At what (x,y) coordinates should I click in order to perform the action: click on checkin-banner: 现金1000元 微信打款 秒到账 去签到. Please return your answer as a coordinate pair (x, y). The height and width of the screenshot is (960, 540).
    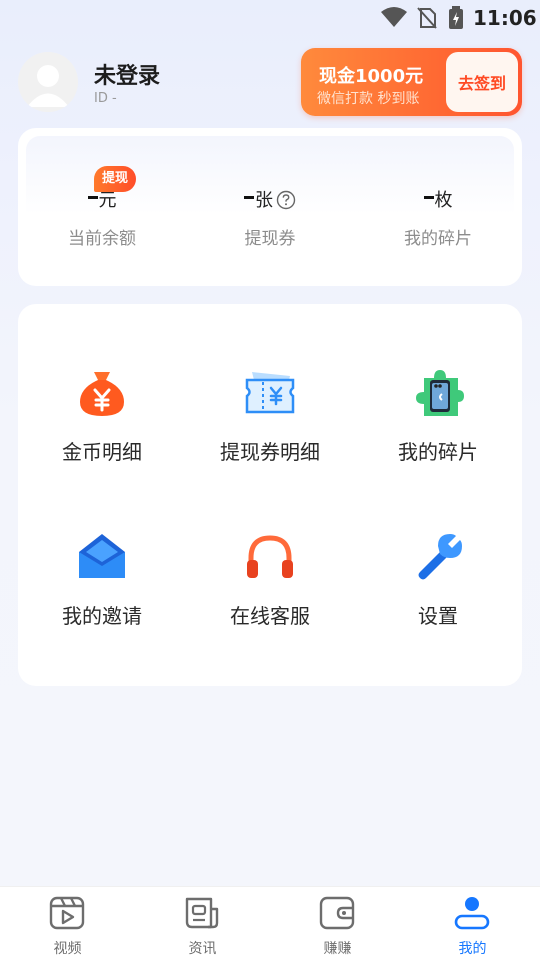
    Looking at the image, I should click on (411, 82).